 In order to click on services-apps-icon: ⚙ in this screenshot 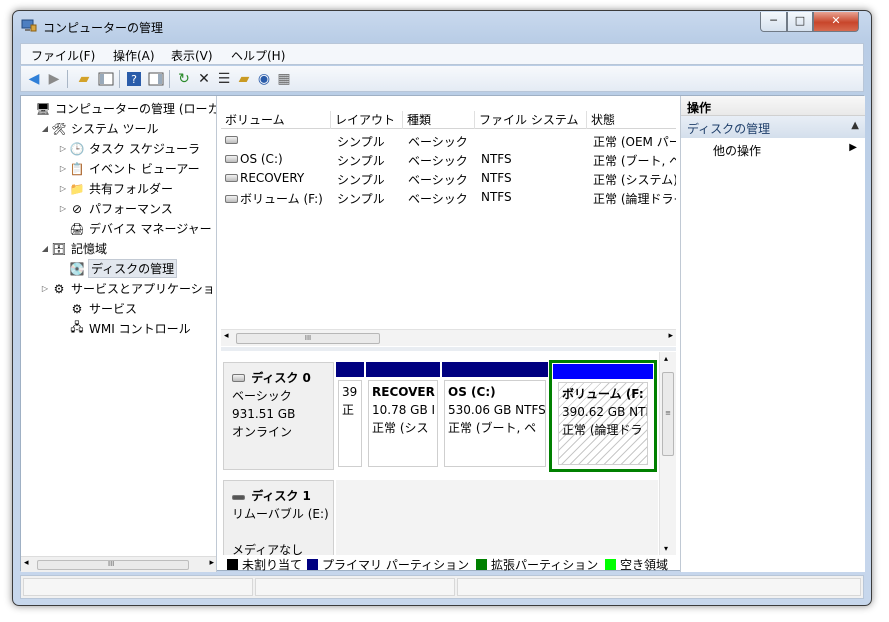, I will do `click(59, 288)`.